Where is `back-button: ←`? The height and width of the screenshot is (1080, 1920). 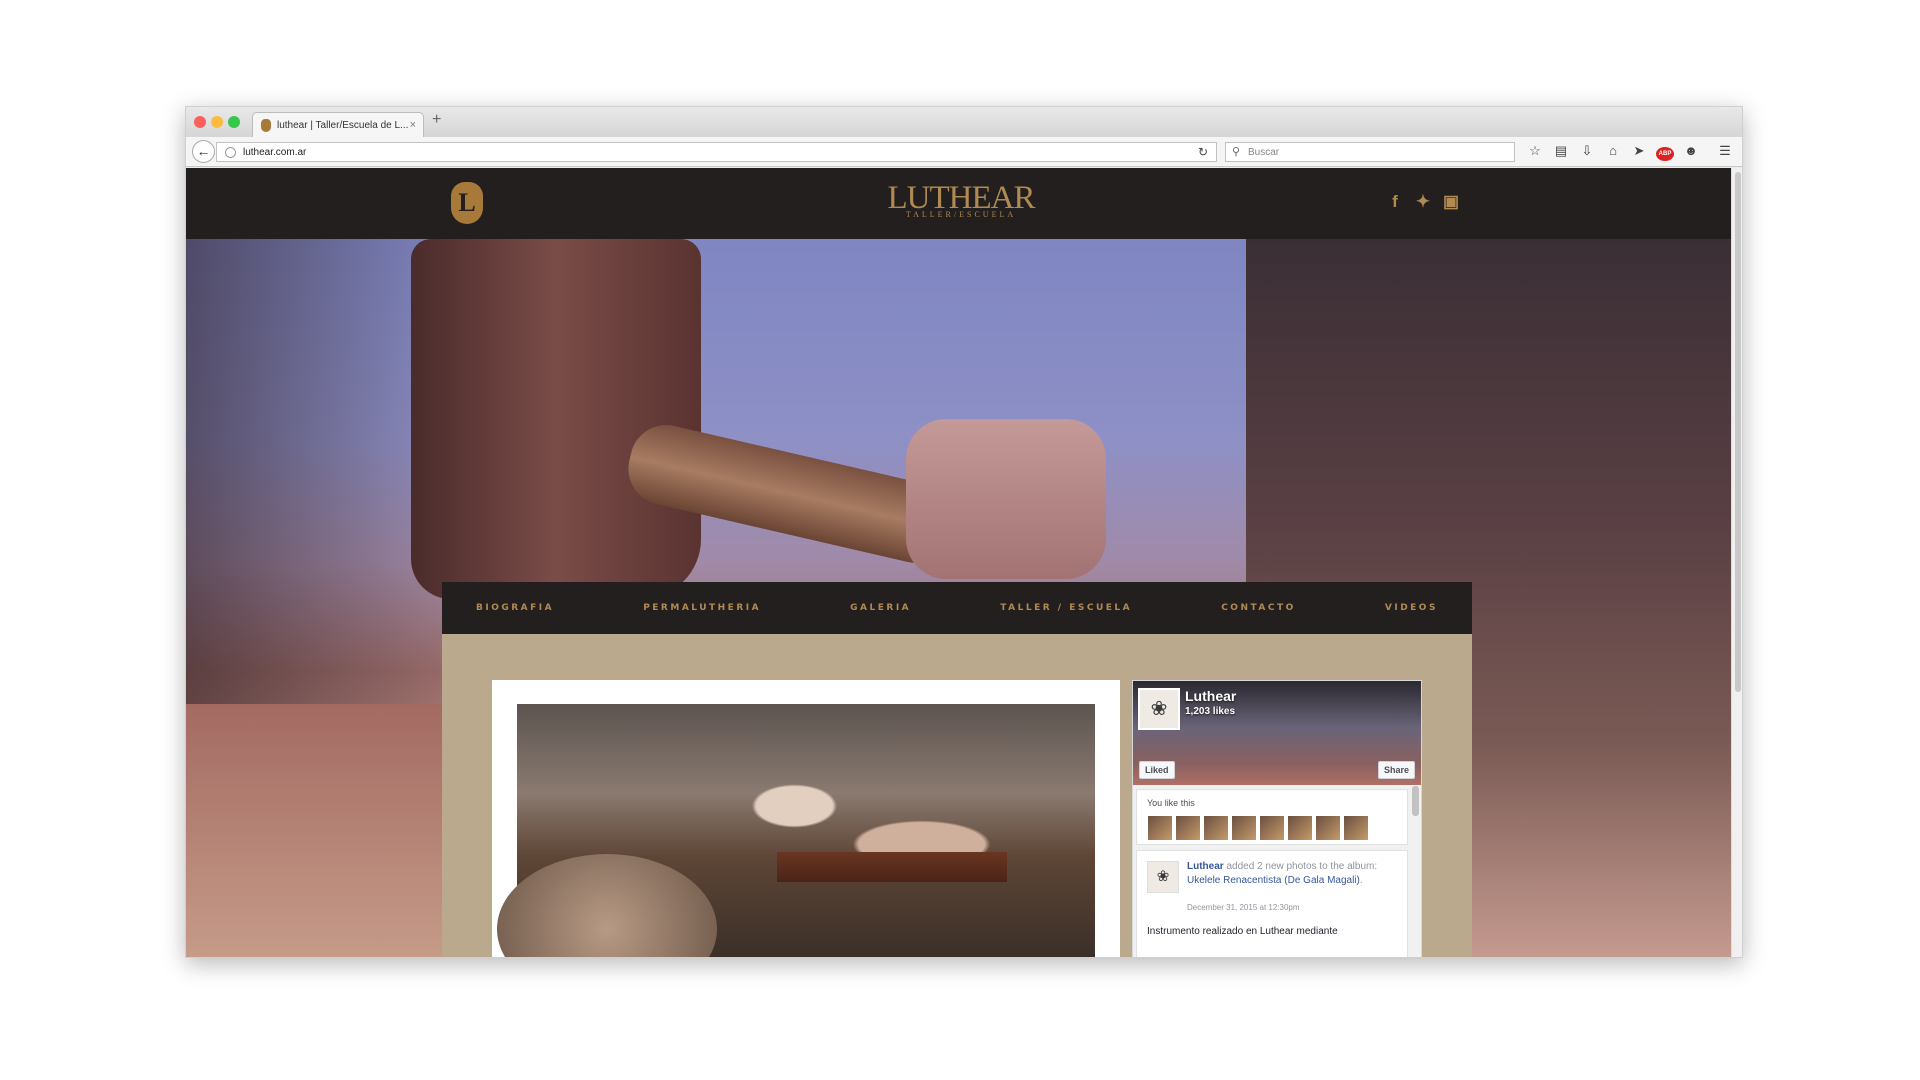 back-button: ← is located at coordinates (203, 151).